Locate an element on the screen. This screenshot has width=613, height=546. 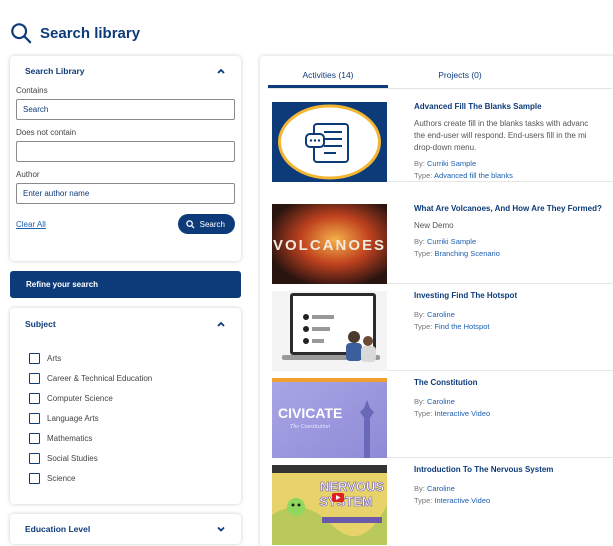
education-level-panel: Education Level is located at coordinates (125, 529).